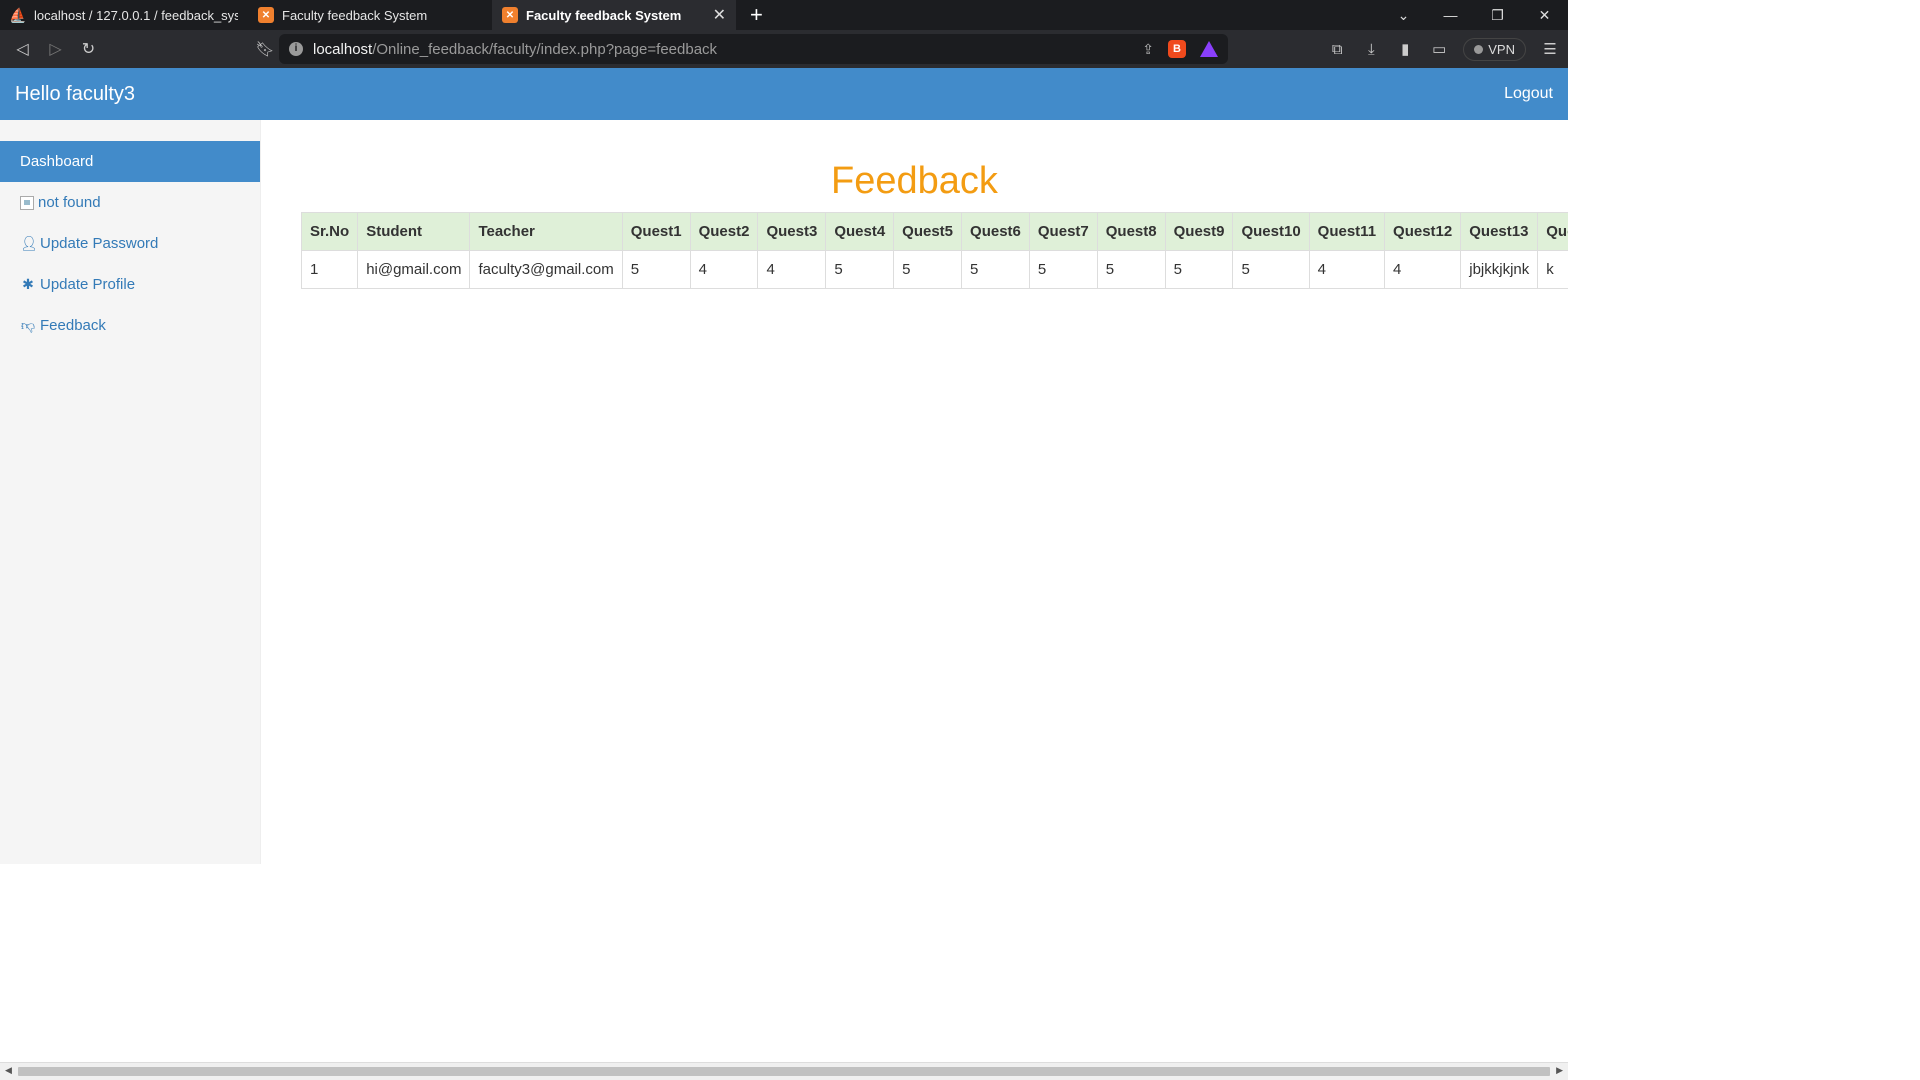  What do you see at coordinates (88, 284) in the screenshot?
I see `sidebar-item-label: Update Profile` at bounding box center [88, 284].